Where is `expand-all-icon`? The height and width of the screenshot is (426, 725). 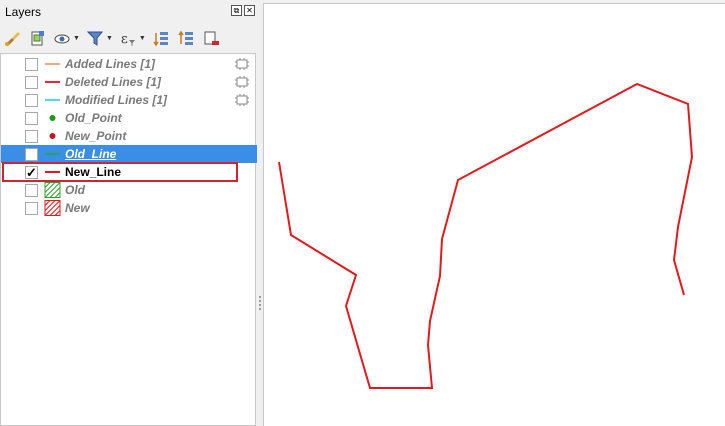
expand-all-icon is located at coordinates (160, 38).